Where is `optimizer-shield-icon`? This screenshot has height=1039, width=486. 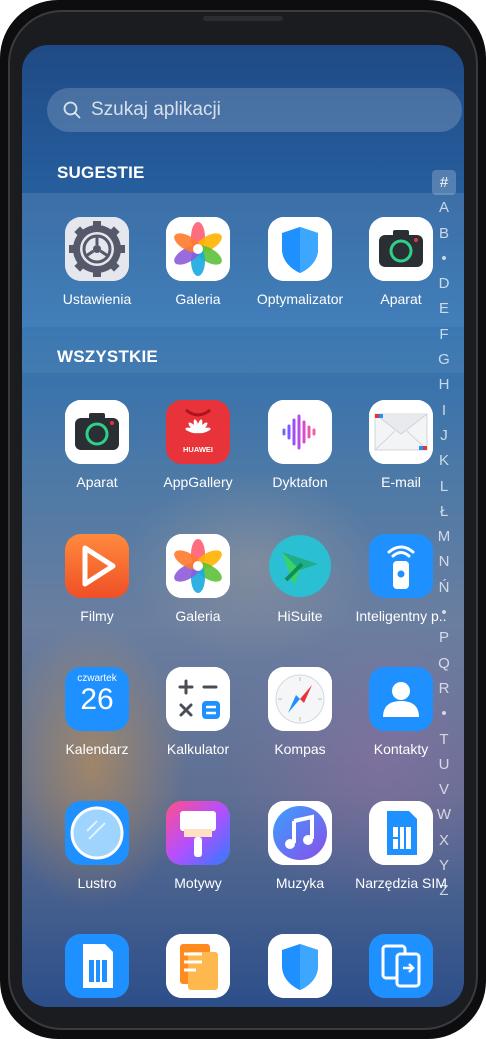 optimizer-shield-icon is located at coordinates (300, 249).